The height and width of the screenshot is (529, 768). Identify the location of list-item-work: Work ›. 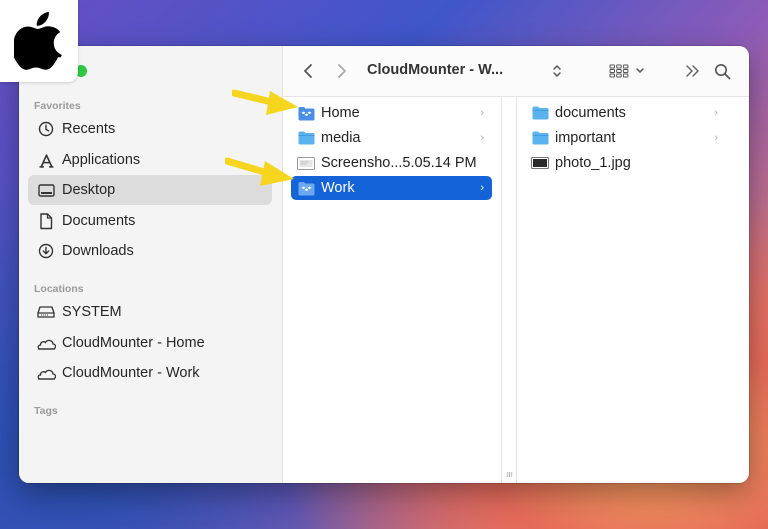
(391, 188).